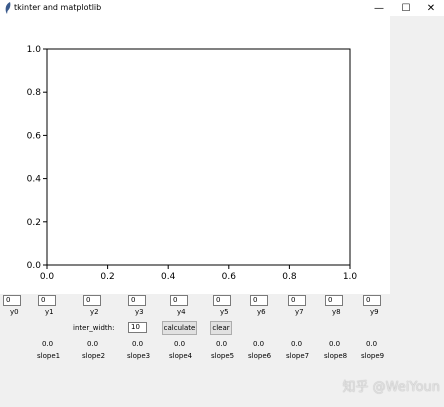  What do you see at coordinates (372, 344) in the screenshot?
I see `slope9-value: 0.0` at bounding box center [372, 344].